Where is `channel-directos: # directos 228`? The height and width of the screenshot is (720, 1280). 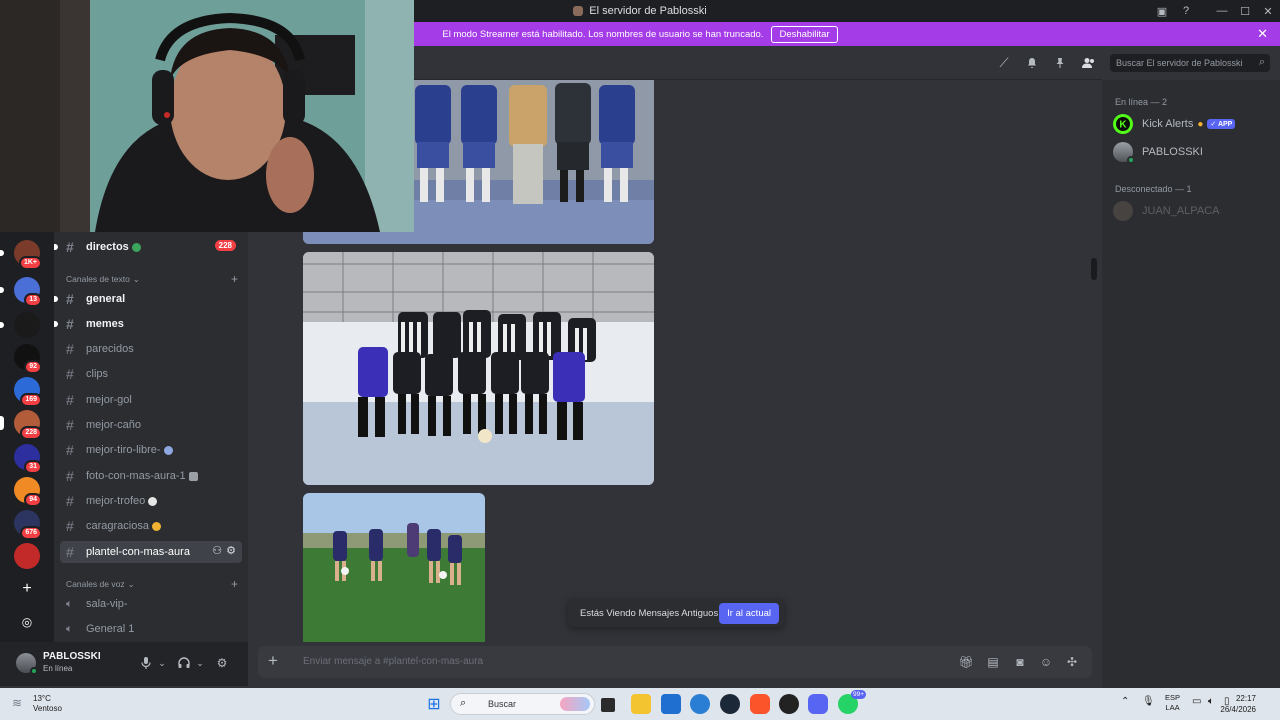 channel-directos: # directos 228 is located at coordinates (148, 247).